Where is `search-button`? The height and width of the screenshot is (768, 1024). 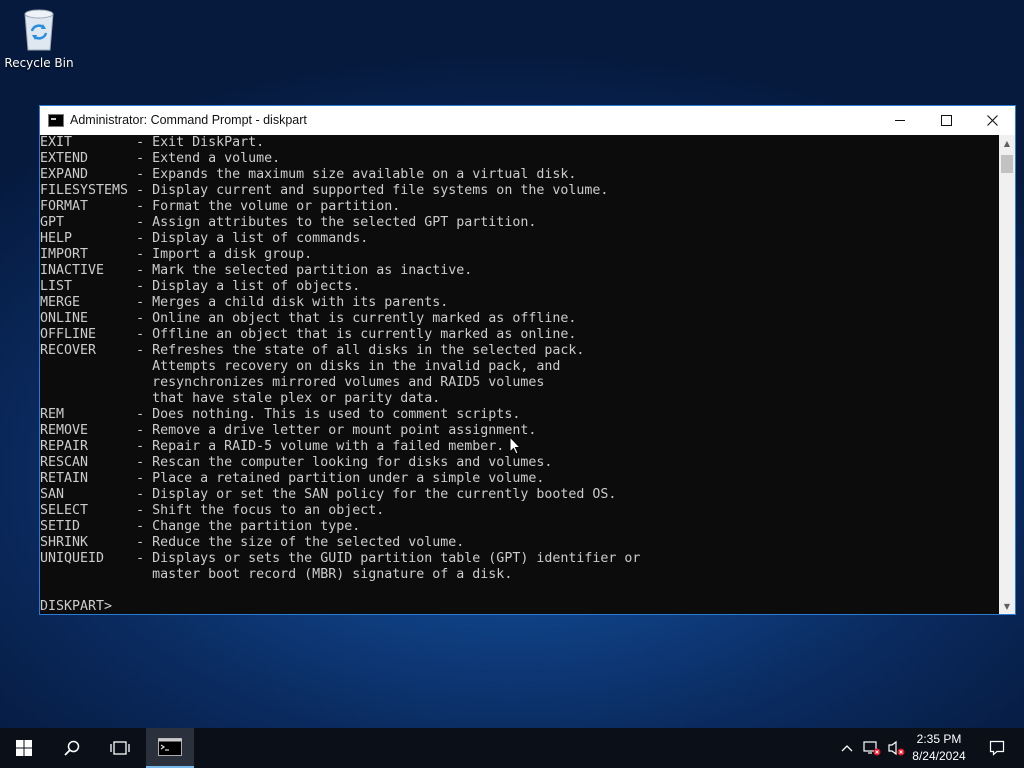 search-button is located at coordinates (72, 748).